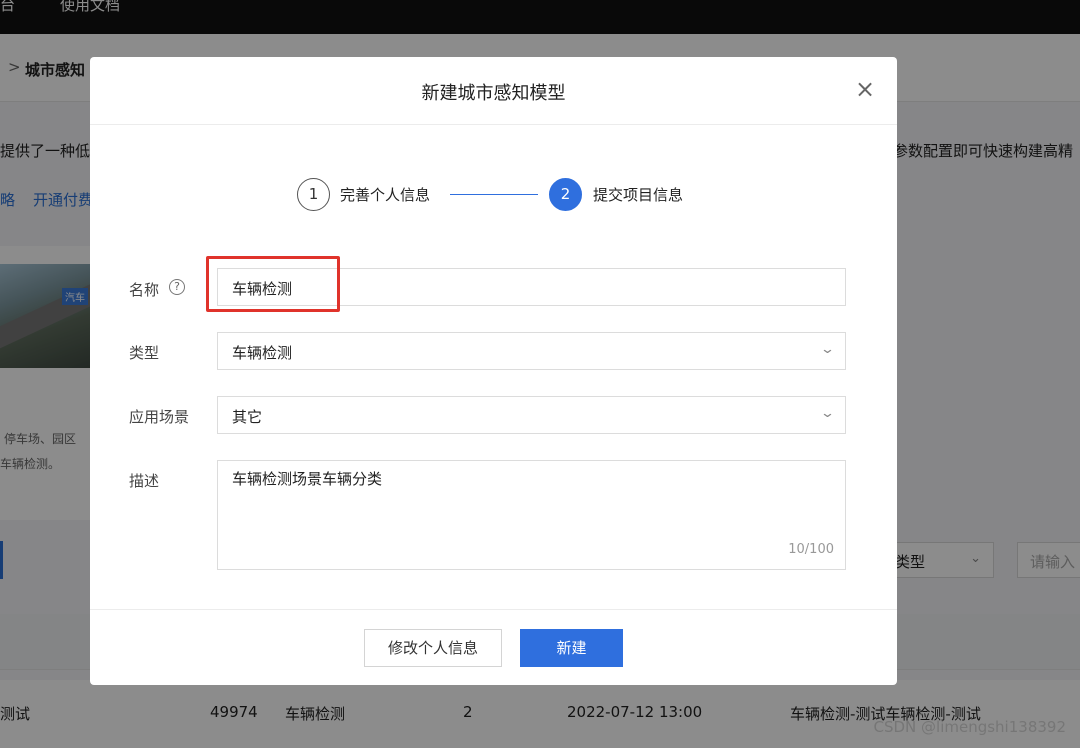 This screenshot has width=1080, height=748. Describe the element at coordinates (865, 89) in the screenshot. I see `close-icon: ×` at that location.